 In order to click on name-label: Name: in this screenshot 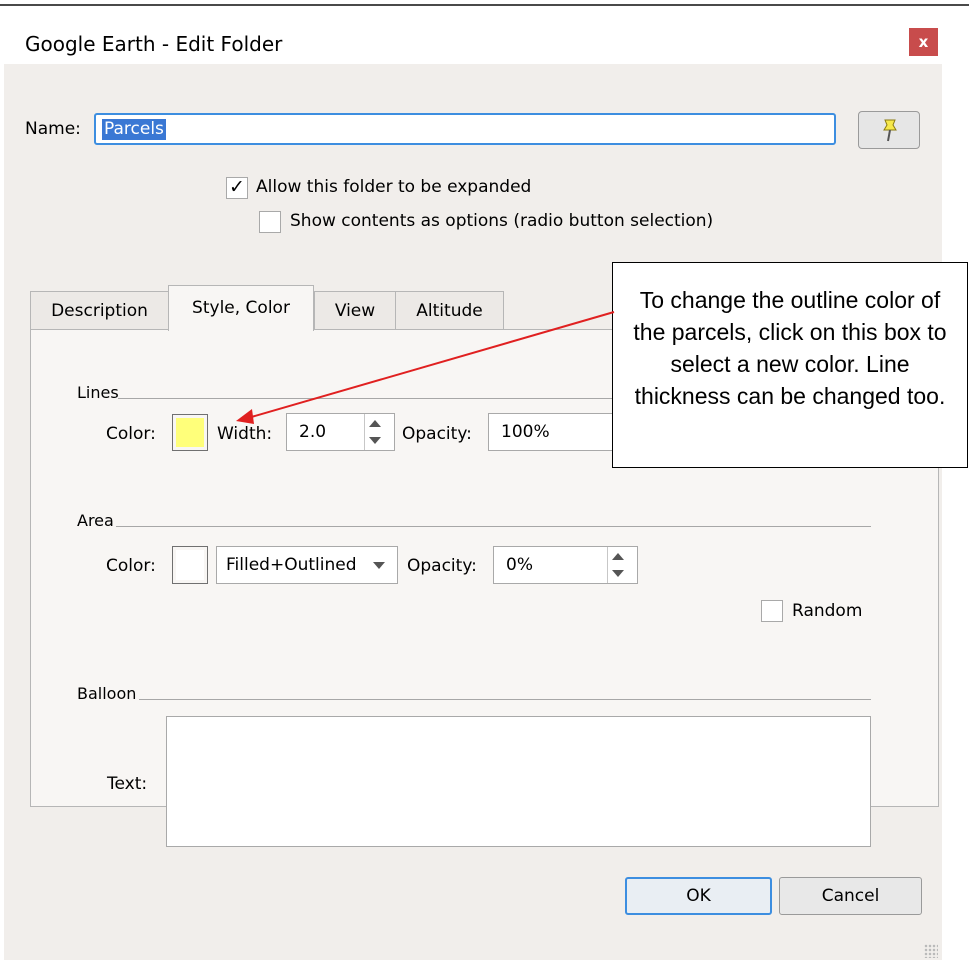, I will do `click(53, 129)`.